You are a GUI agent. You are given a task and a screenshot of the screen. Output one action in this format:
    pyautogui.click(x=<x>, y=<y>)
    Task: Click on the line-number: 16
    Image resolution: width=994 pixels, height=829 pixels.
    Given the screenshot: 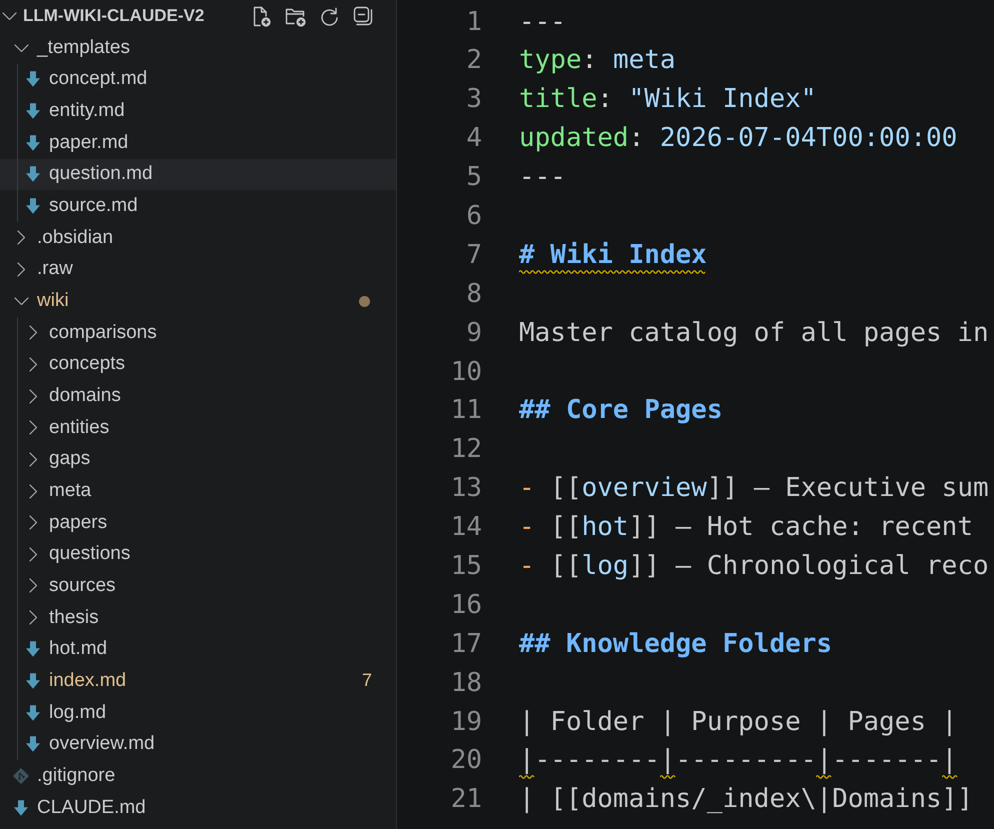 What is the action you would take?
    pyautogui.click(x=466, y=605)
    